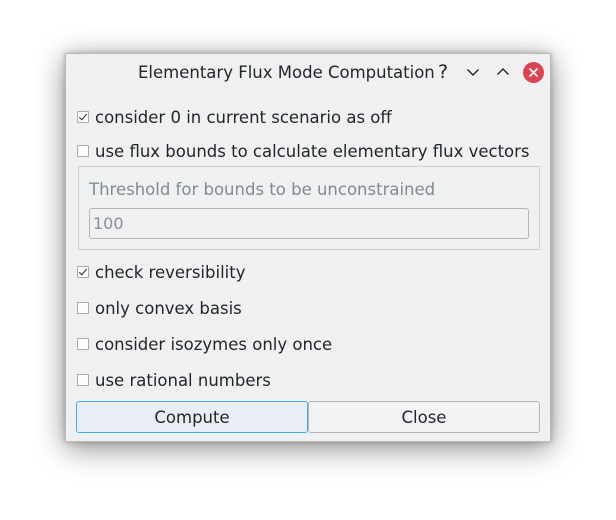  I want to click on title-bar: Elementary Flux Mode Computation ?, so click(308, 72).